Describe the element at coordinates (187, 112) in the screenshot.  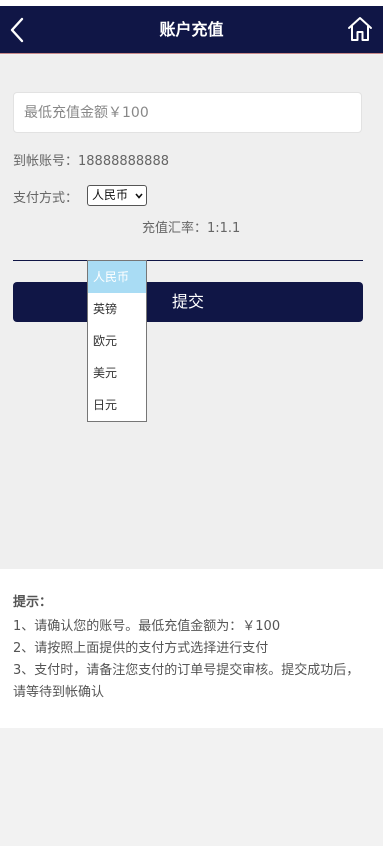
I see `amount-input` at that location.